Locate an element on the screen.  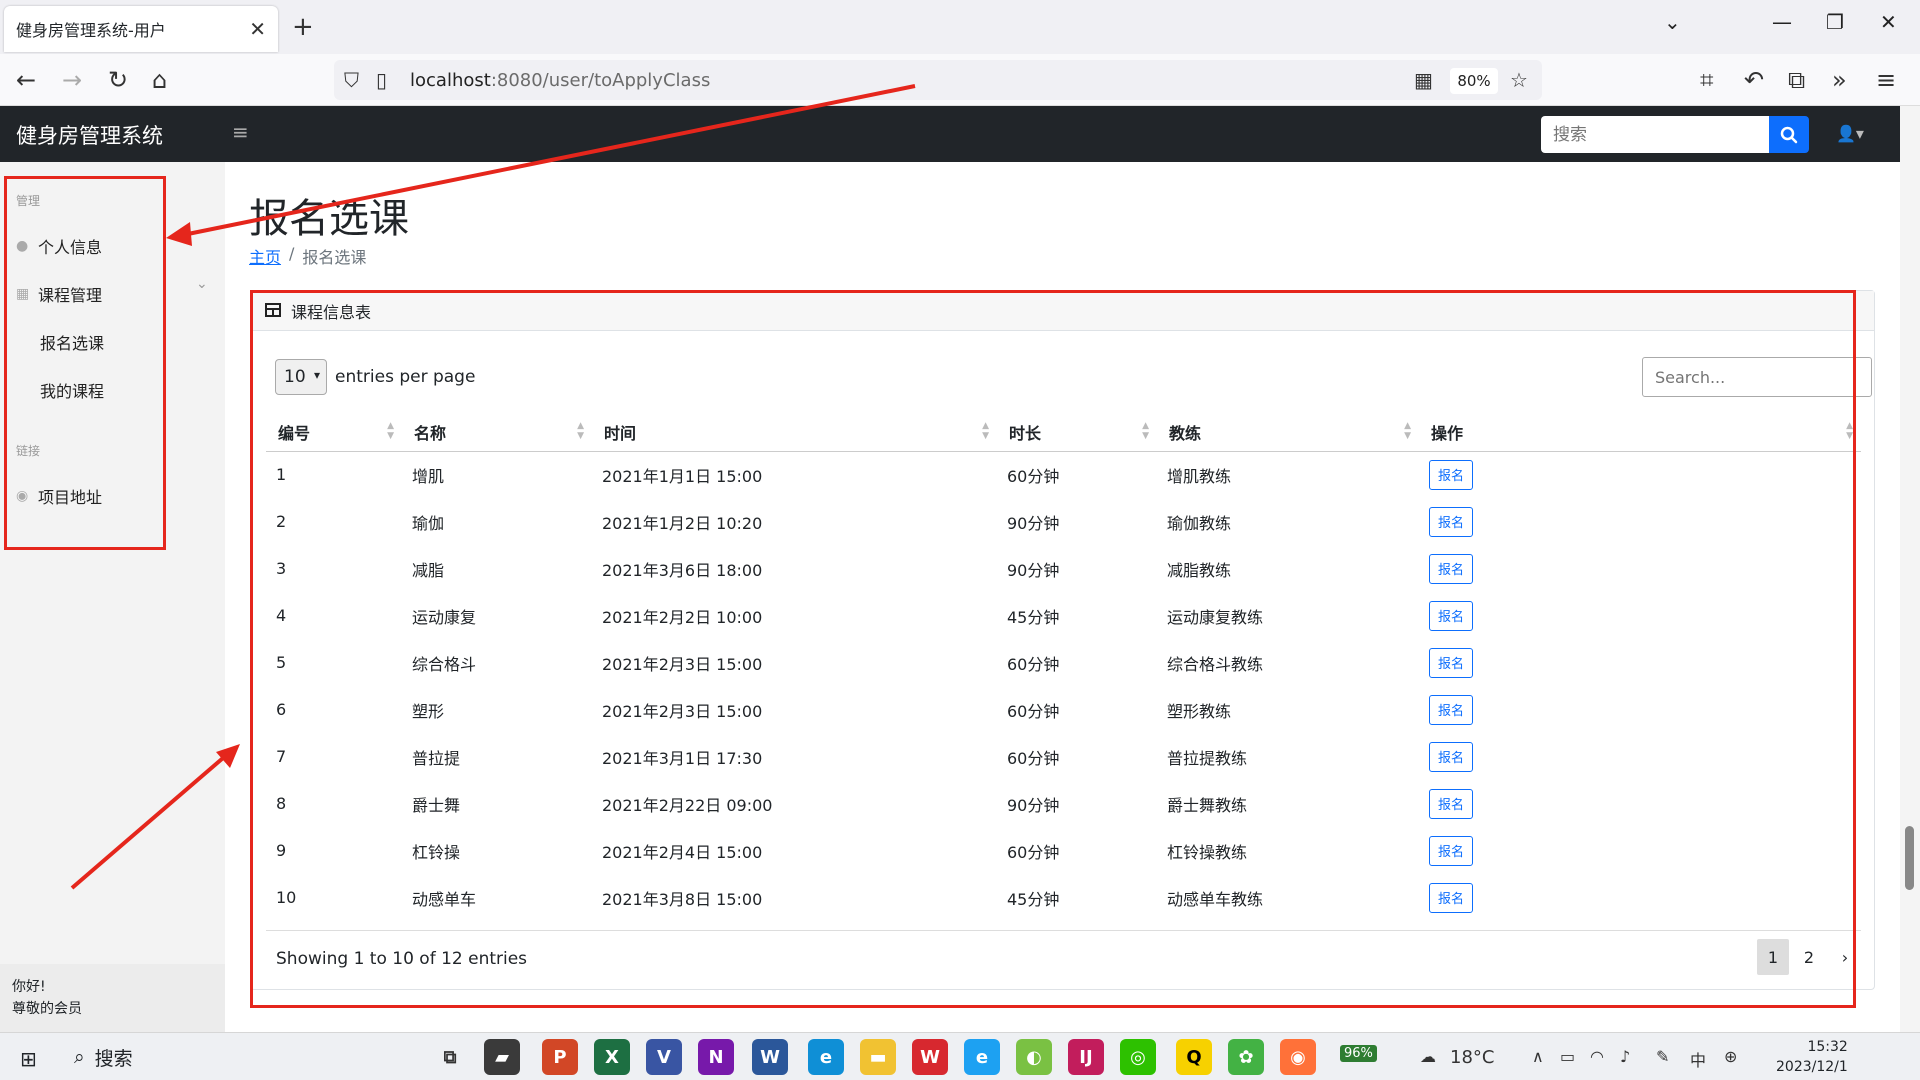
header-search-field is located at coordinates (1656, 134).